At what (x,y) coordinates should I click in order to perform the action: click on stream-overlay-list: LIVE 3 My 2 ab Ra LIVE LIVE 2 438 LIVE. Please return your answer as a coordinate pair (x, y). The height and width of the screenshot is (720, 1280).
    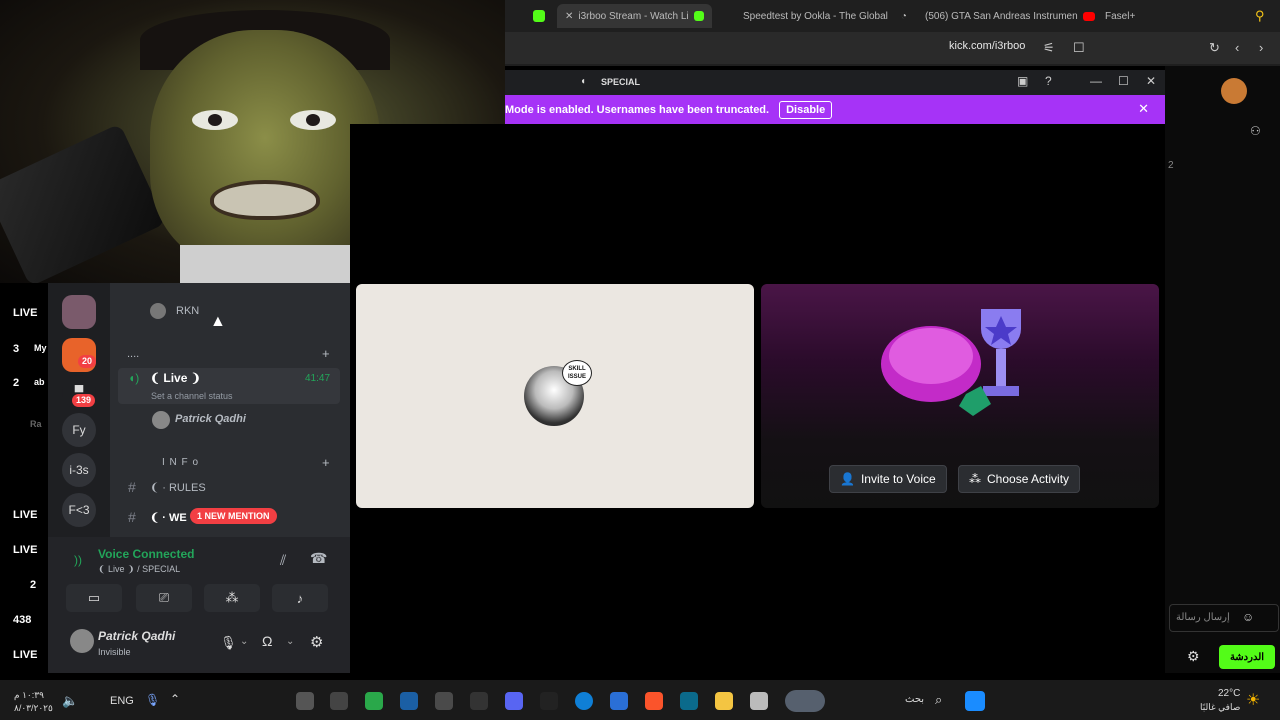
    Looking at the image, I should click on (24, 478).